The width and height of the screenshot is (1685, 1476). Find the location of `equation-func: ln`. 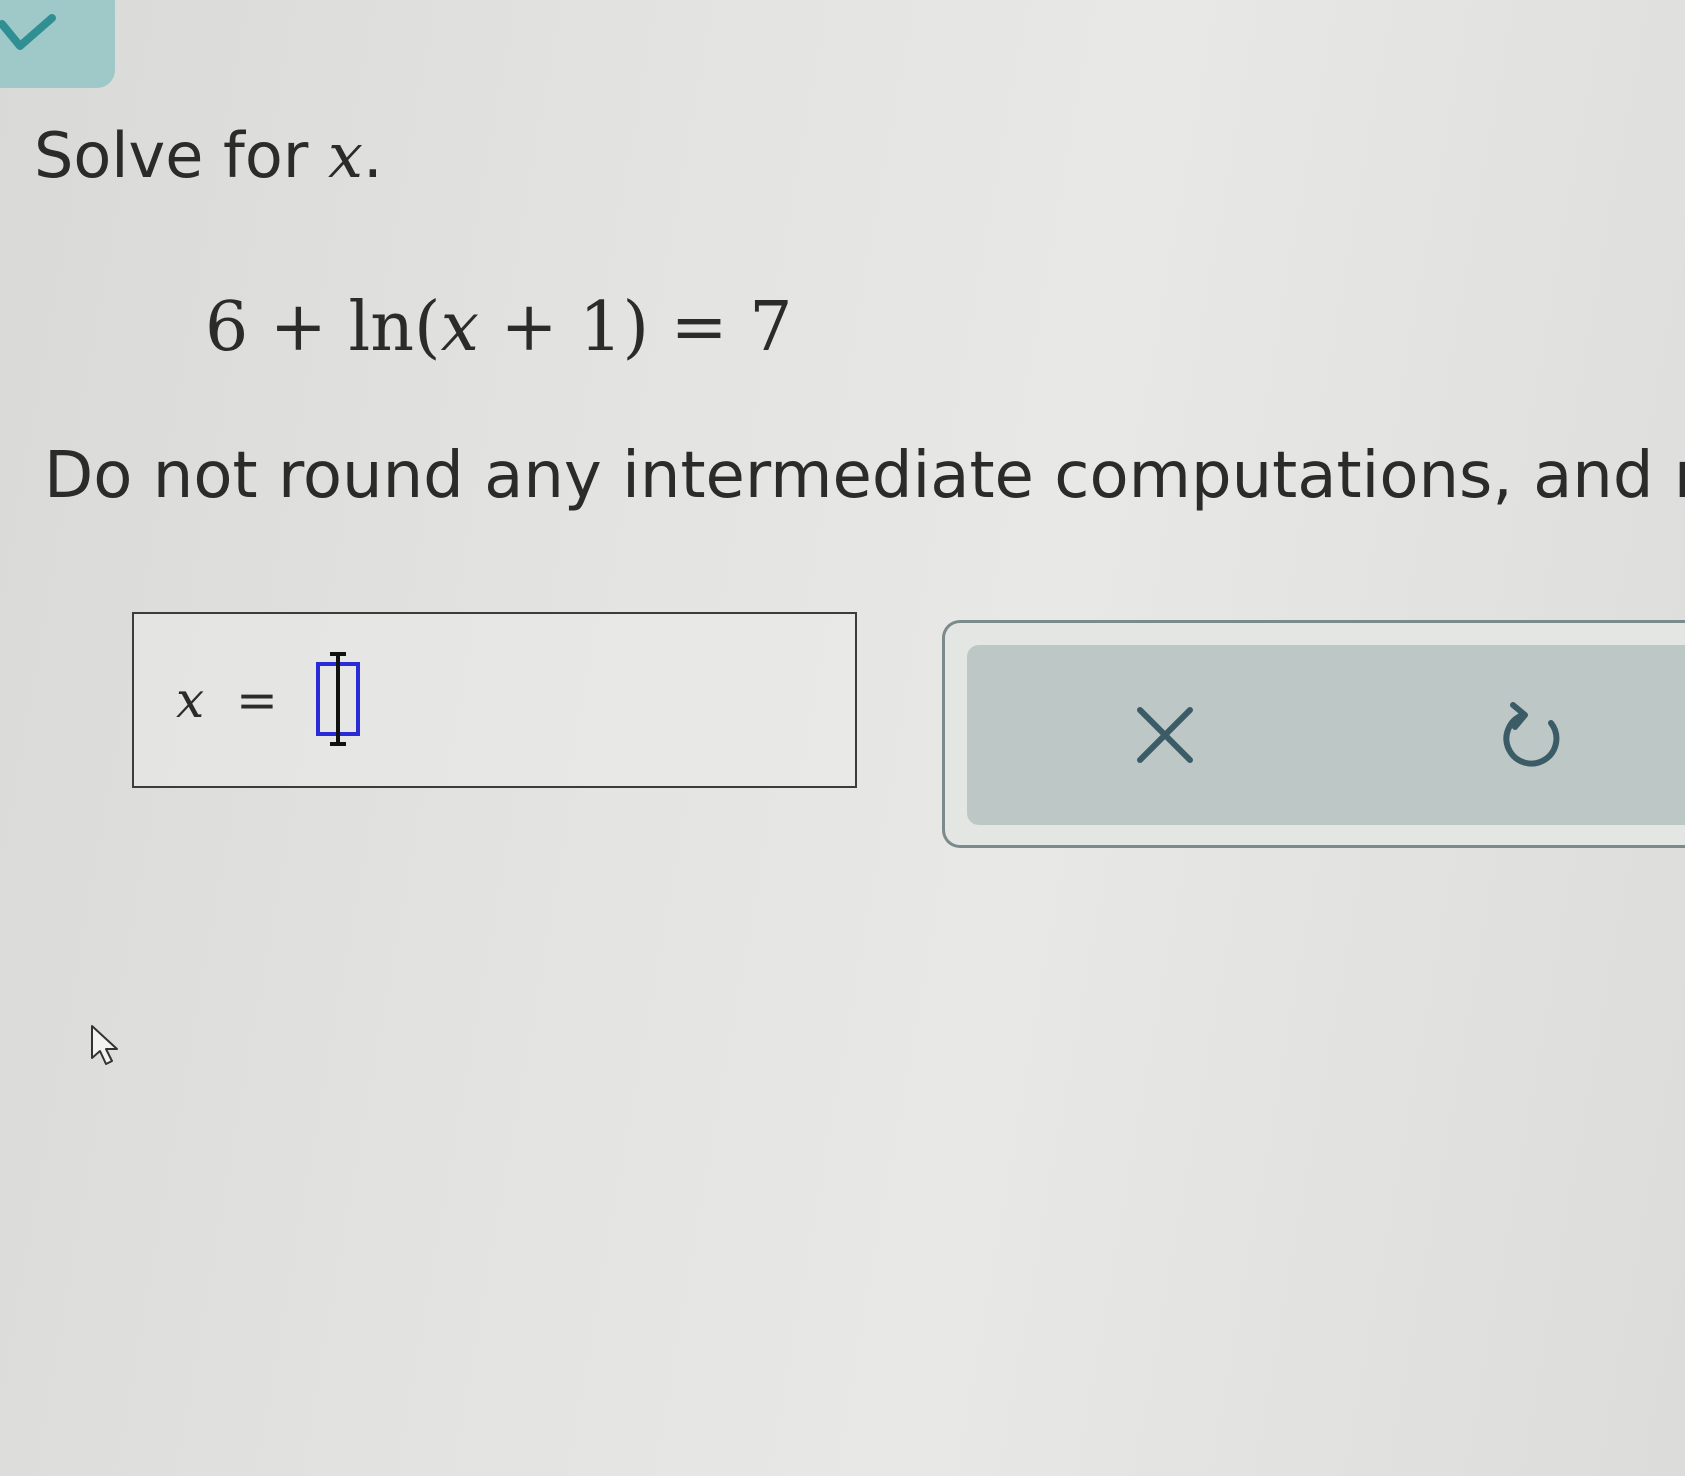

equation-func: ln is located at coordinates (381, 327).